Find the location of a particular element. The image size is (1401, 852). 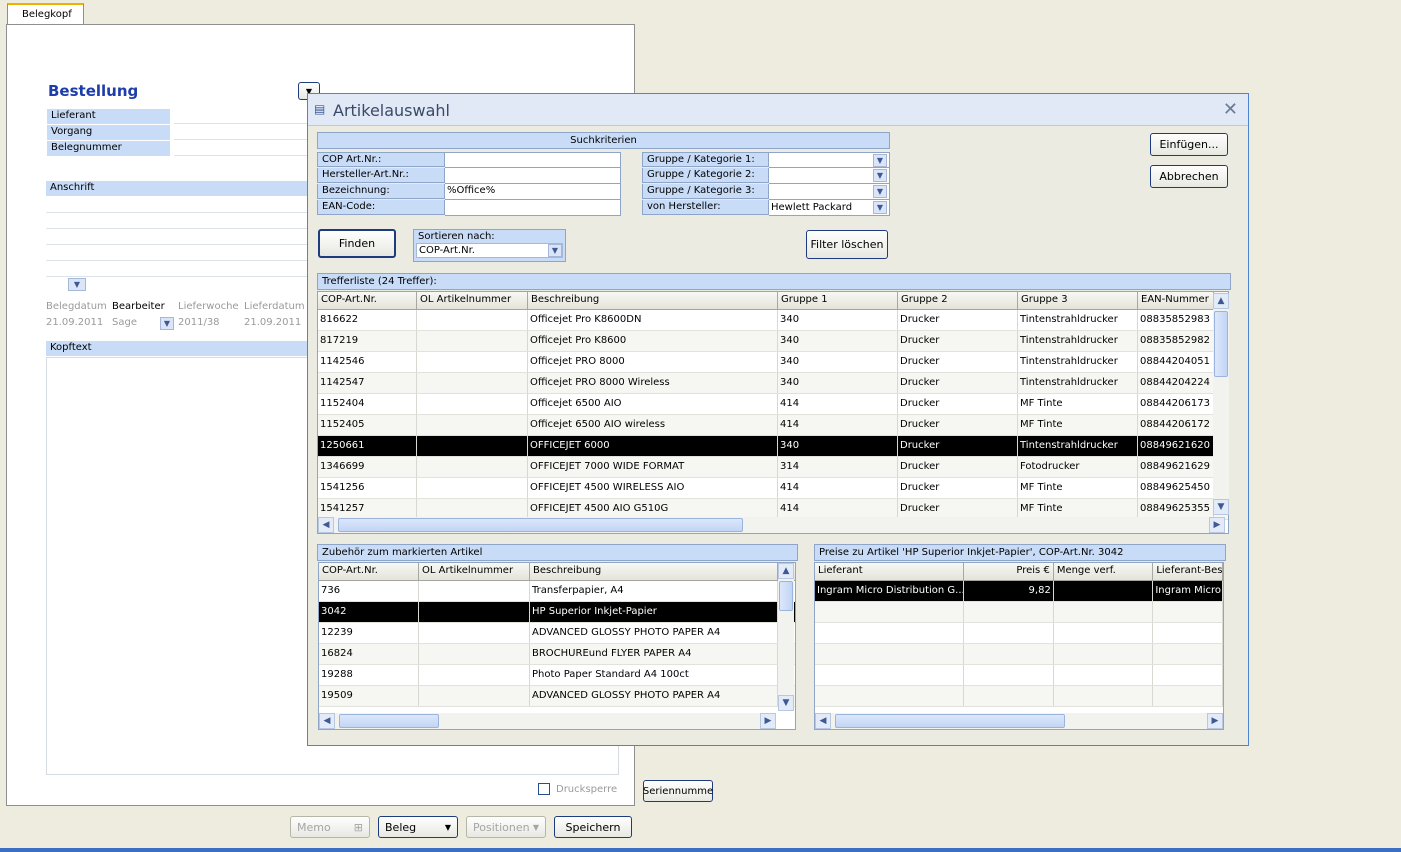

table-cell: 314 is located at coordinates (838, 467).